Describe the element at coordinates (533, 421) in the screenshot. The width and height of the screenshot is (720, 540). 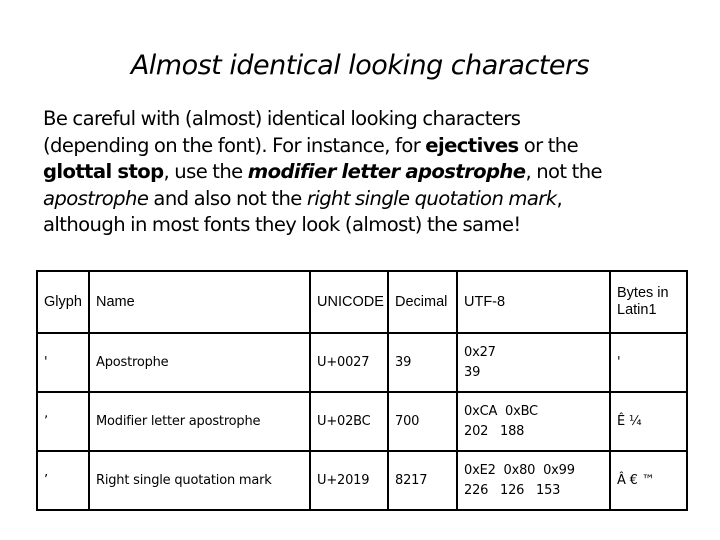
I see `utf8-cell: 0xCA 0xBC 202 188` at that location.